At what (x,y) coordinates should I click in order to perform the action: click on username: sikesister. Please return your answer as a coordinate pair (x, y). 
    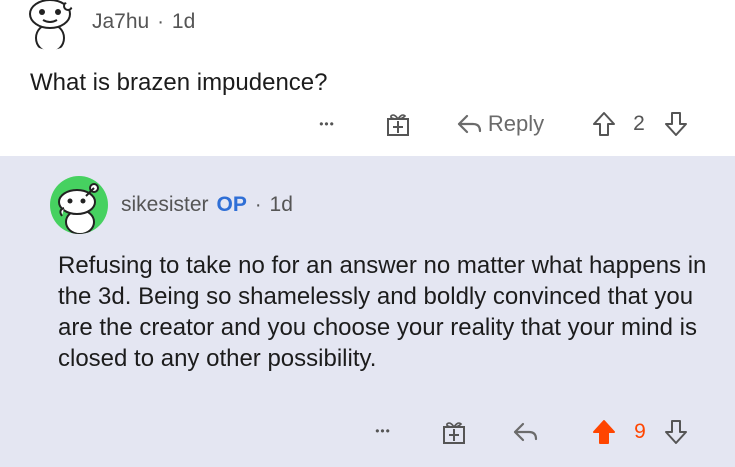
    Looking at the image, I should click on (165, 205).